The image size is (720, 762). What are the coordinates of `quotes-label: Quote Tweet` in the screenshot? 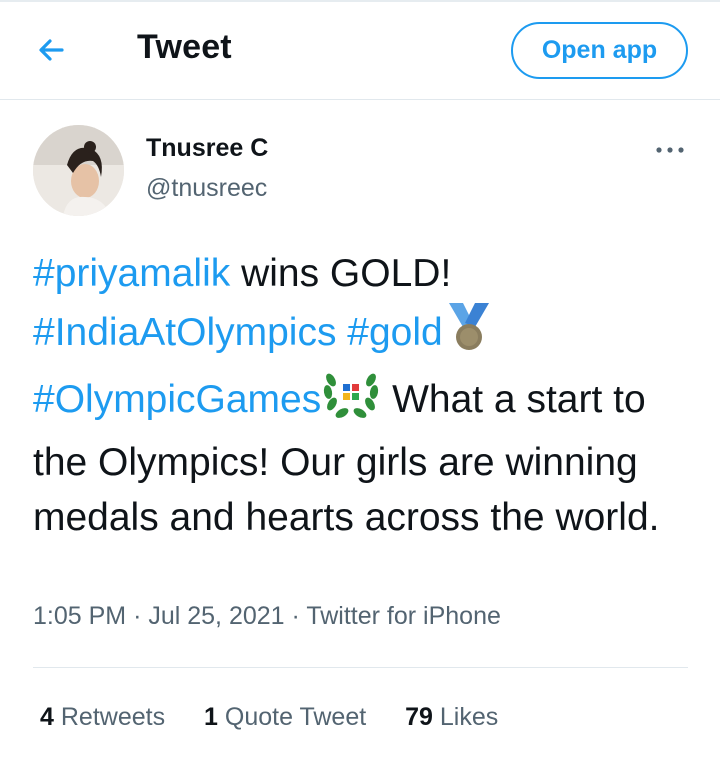 It's located at (295, 717).